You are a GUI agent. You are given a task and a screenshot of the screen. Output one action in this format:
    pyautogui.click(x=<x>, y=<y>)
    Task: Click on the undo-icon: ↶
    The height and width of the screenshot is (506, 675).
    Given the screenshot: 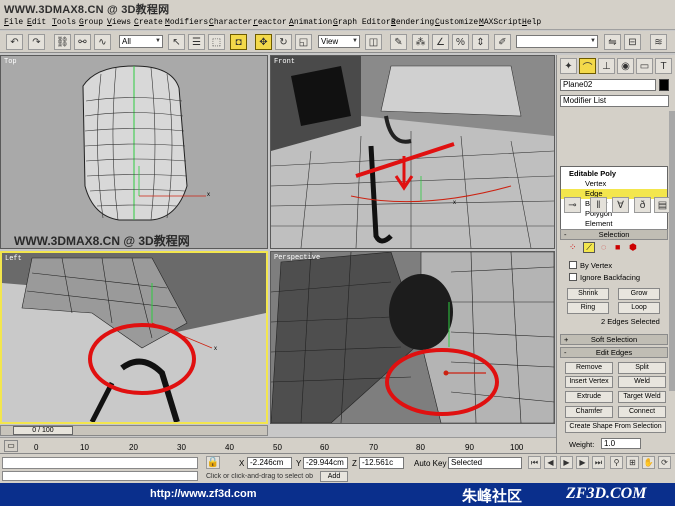 What is the action you would take?
    pyautogui.click(x=14, y=42)
    